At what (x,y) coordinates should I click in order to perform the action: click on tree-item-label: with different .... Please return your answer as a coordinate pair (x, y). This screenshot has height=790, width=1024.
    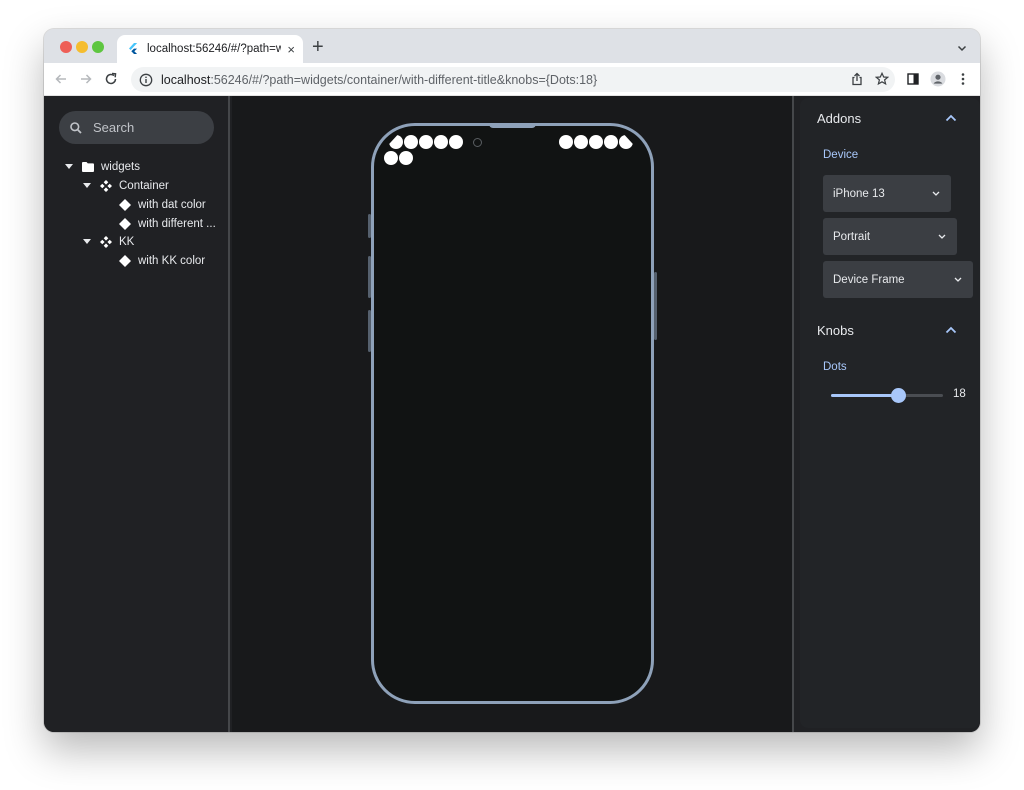
    Looking at the image, I should click on (177, 223).